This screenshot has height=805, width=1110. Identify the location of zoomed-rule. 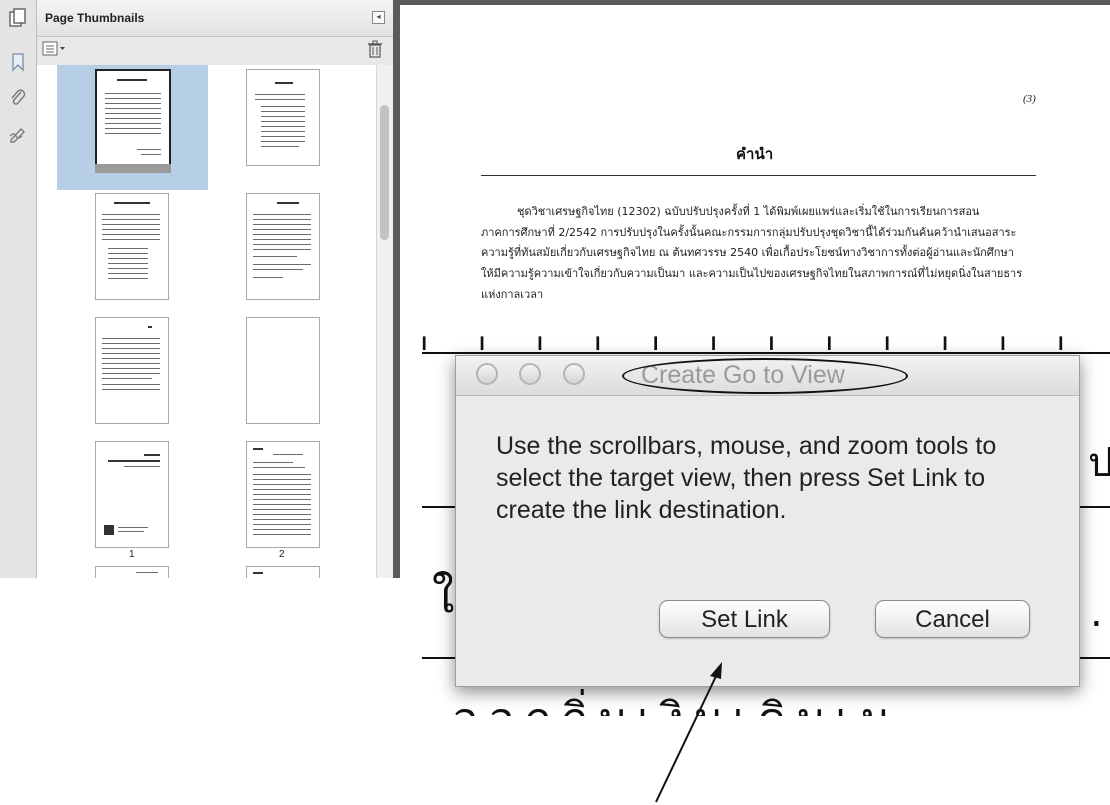
(766, 353).